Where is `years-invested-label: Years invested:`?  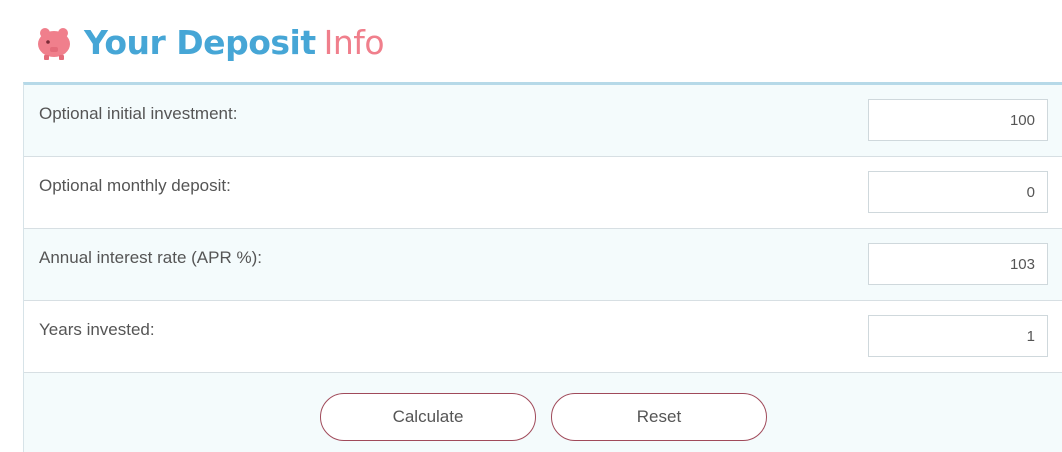
years-invested-label: Years invested: is located at coordinates (97, 329).